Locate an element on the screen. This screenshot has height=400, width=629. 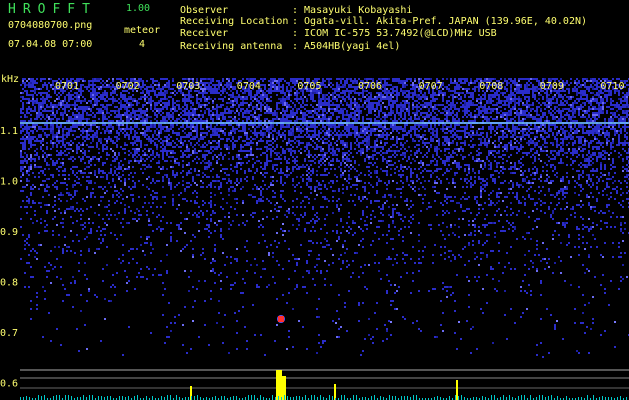
time-tick-label: 0703 is located at coordinates (188, 86).